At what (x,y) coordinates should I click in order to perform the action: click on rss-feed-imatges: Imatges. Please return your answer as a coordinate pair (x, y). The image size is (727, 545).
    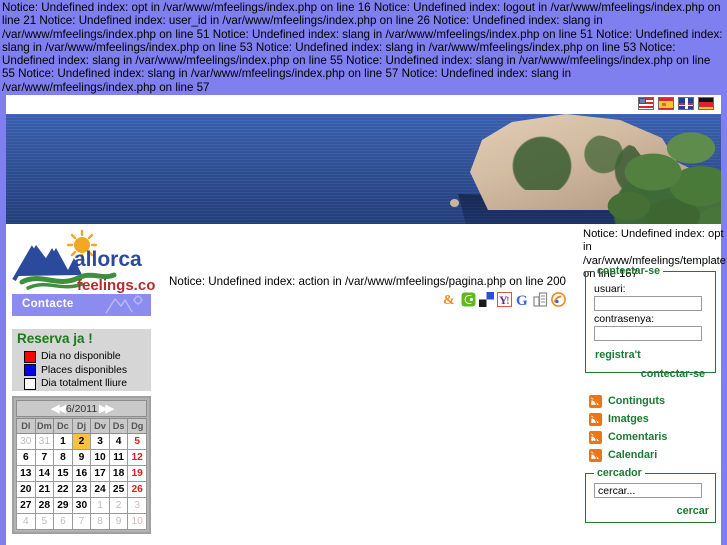
    Looking at the image, I should click on (655, 419).